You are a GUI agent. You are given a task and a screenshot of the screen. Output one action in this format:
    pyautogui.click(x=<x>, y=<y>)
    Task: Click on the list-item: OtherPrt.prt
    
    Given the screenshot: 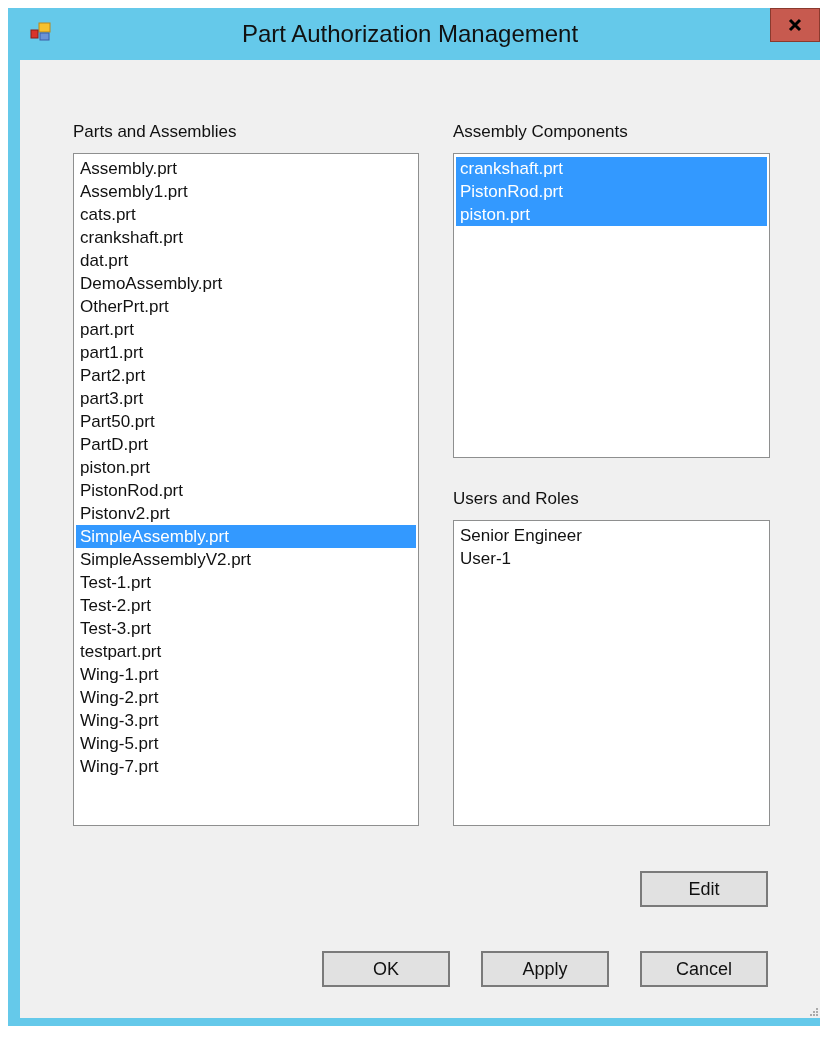 What is the action you would take?
    pyautogui.click(x=246, y=306)
    